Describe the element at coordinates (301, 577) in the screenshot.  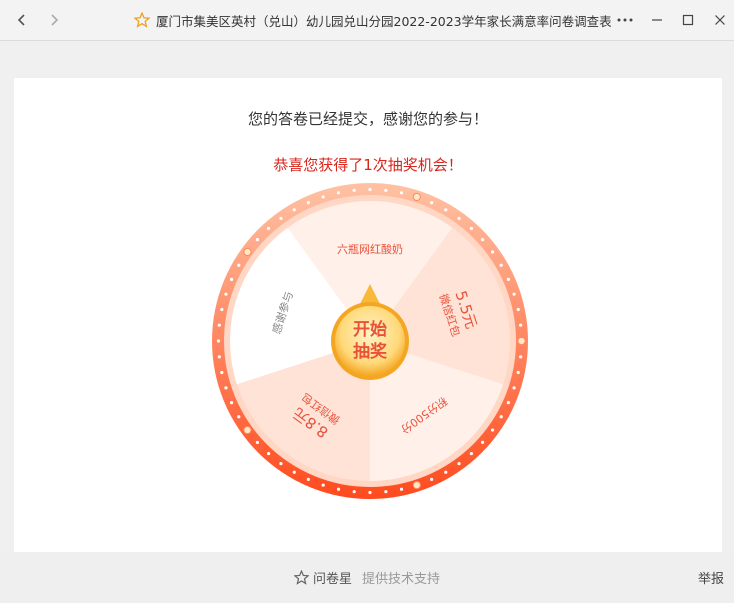
I see `star-logo-icon` at that location.